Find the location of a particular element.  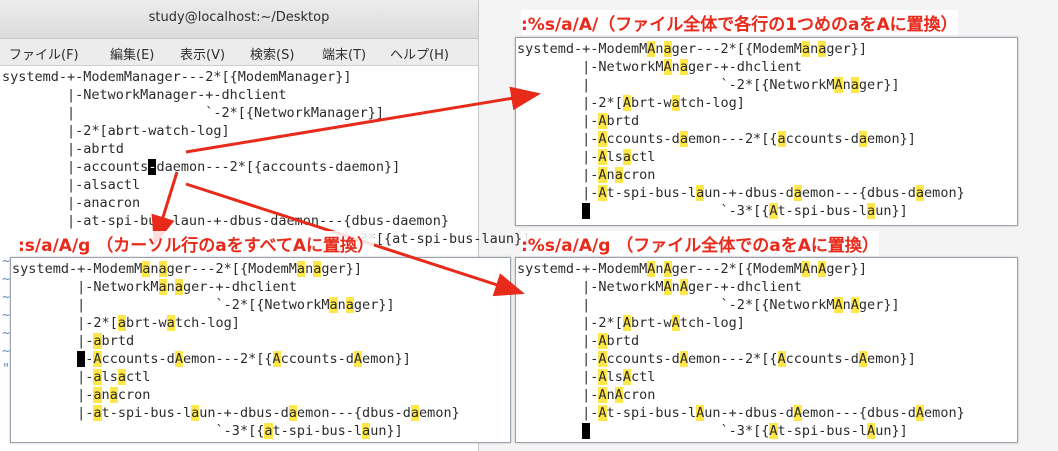

arrow-to-top-right is located at coordinates (363, 120).